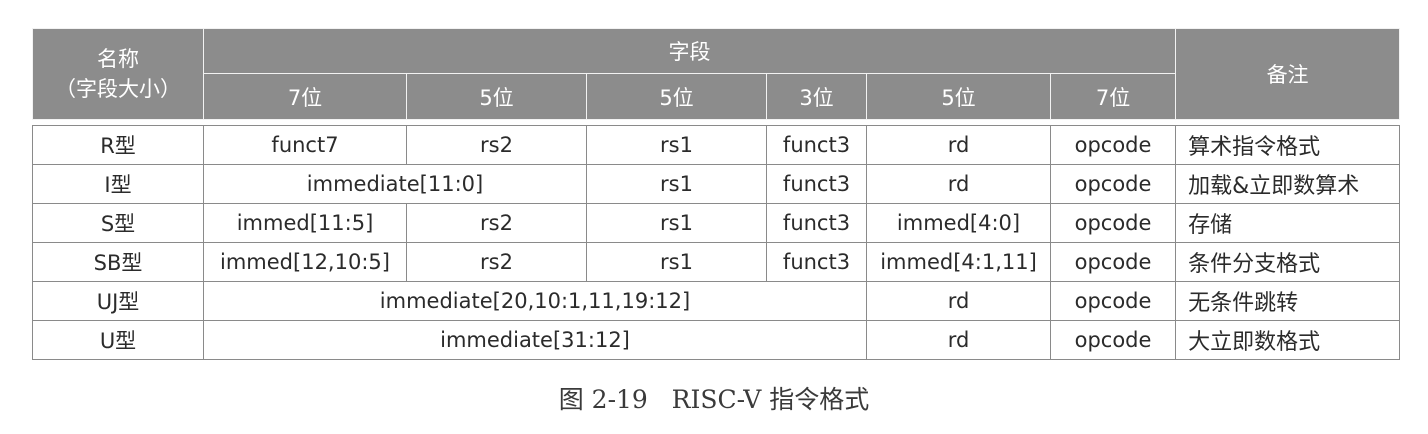 Image resolution: width=1428 pixels, height=434 pixels. What do you see at coordinates (1288, 223) in the screenshot?
I see `format-note: 存储` at bounding box center [1288, 223].